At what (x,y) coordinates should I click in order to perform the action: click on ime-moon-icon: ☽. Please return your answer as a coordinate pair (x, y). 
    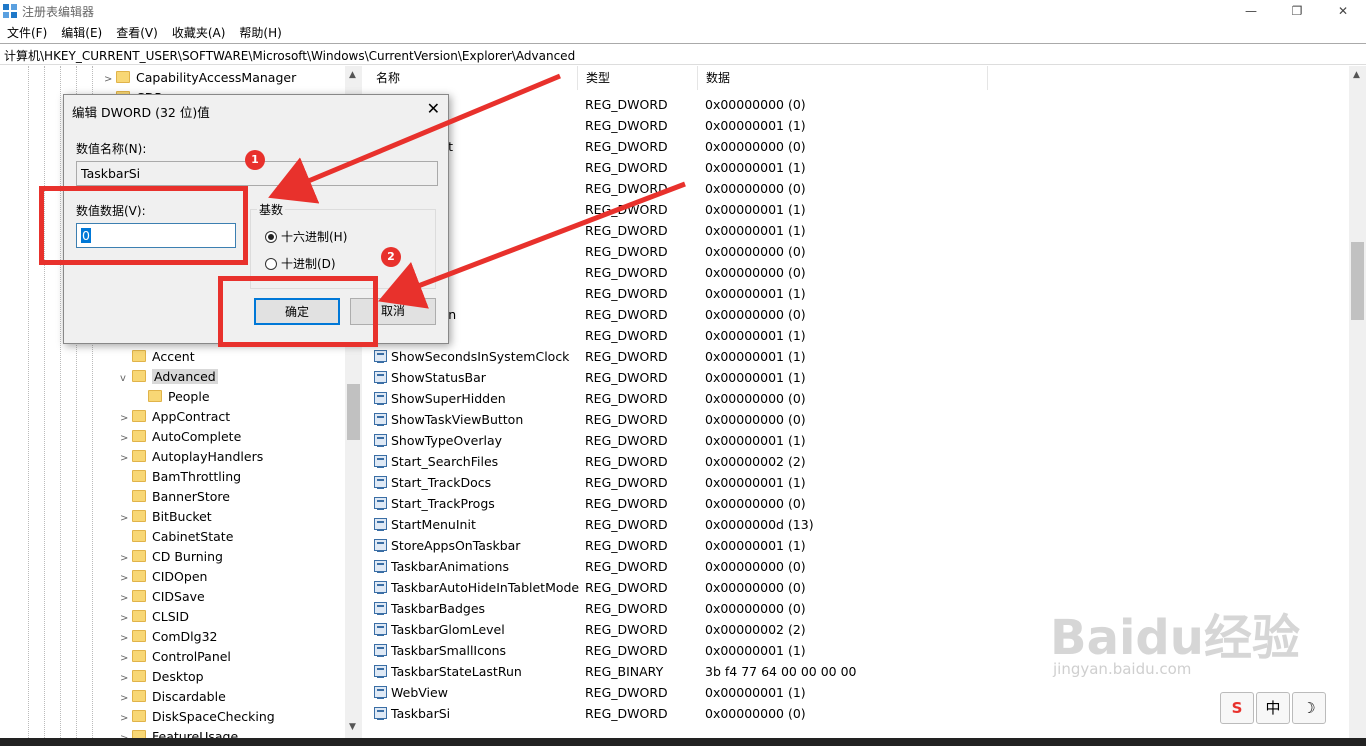
    Looking at the image, I should click on (1309, 708).